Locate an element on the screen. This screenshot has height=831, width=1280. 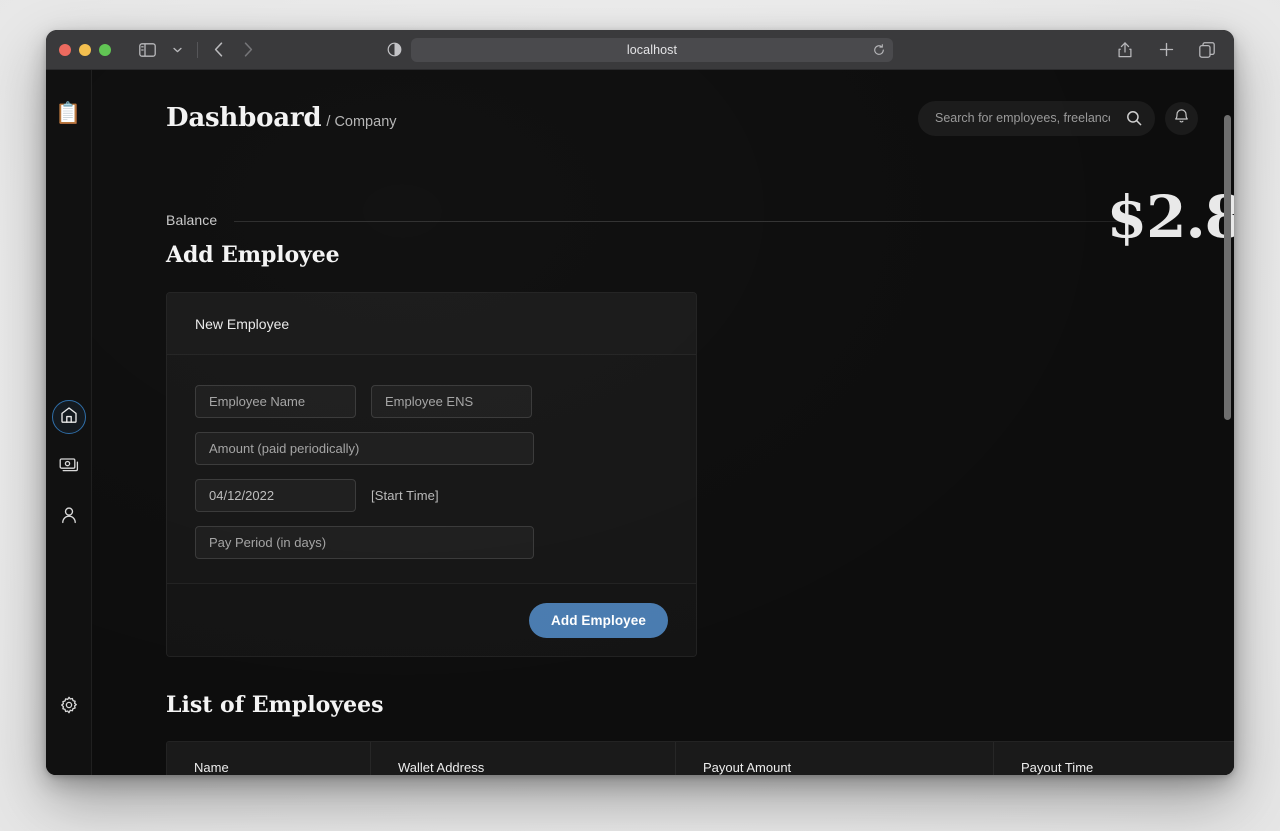
header-actions is located at coordinates (1058, 118).